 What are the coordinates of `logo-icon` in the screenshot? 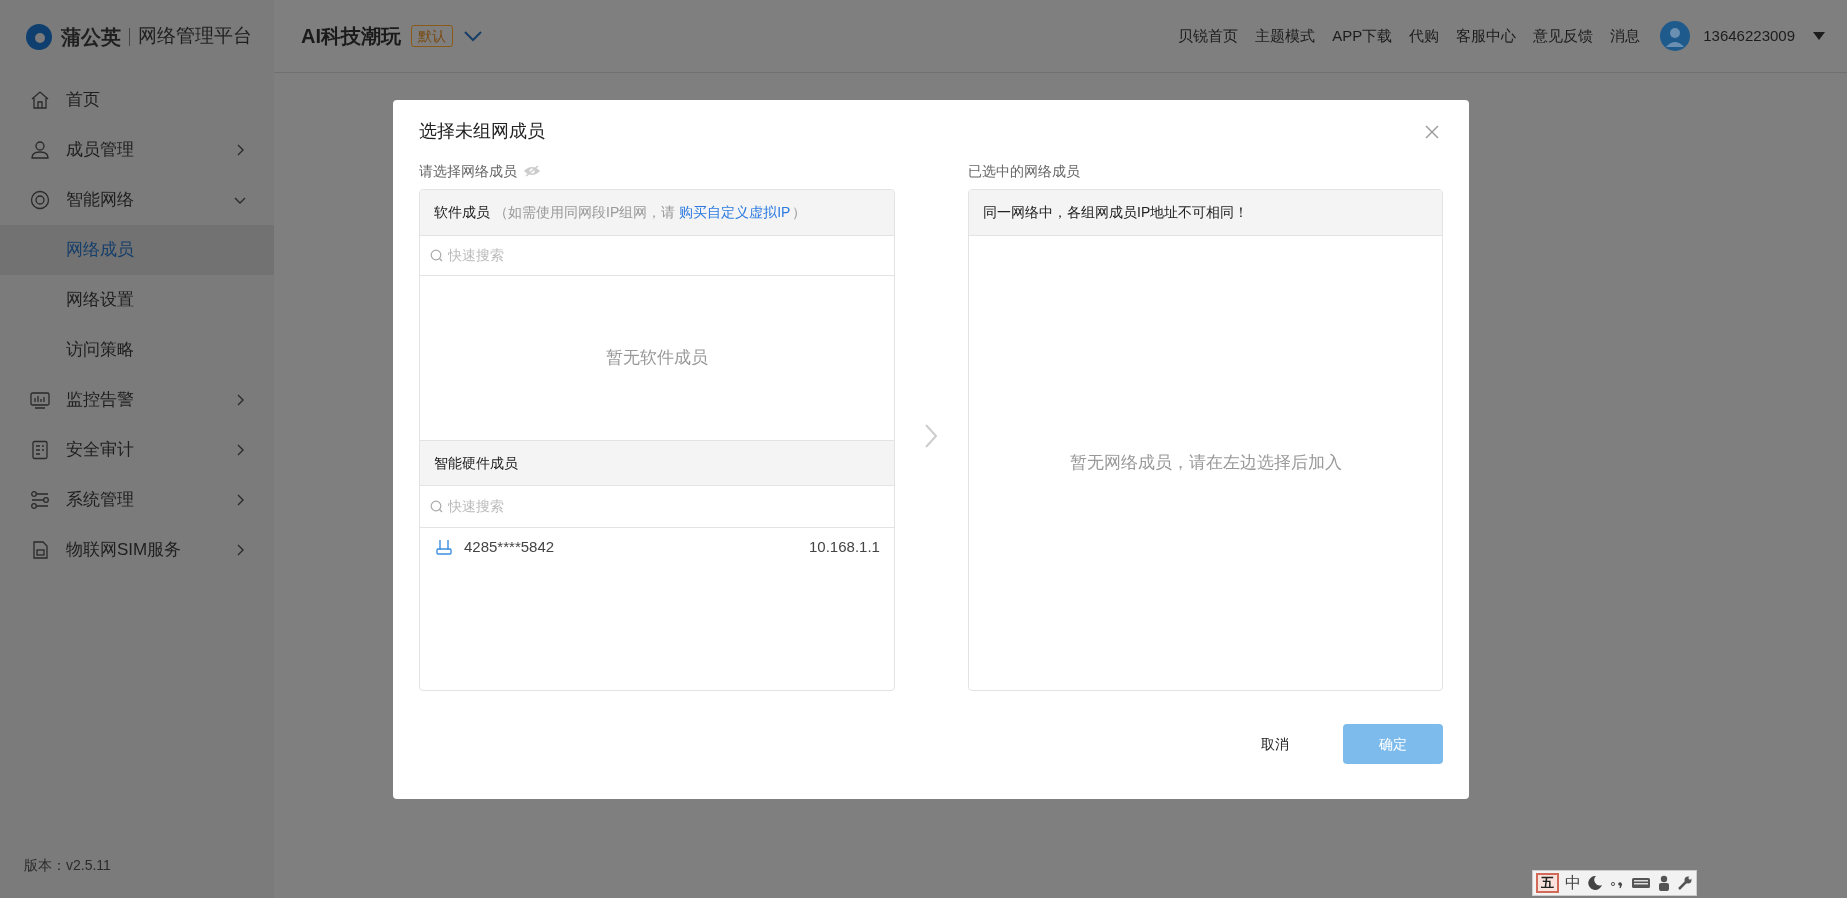 It's located at (39, 36).